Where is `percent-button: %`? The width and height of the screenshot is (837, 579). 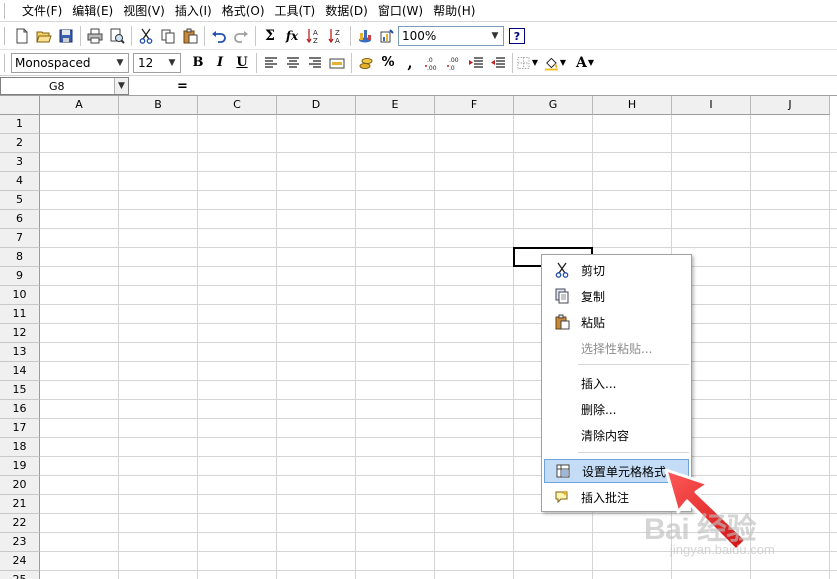 percent-button: % is located at coordinates (388, 63).